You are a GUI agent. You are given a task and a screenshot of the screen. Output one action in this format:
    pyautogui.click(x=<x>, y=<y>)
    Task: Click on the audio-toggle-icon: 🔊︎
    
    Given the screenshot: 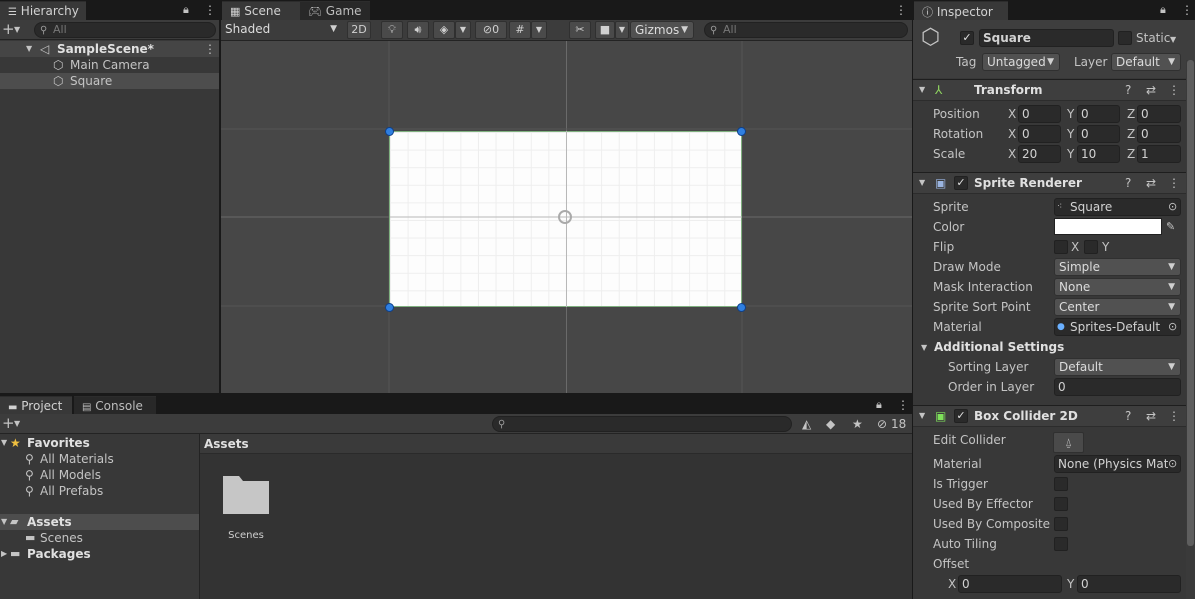 What is the action you would take?
    pyautogui.click(x=418, y=30)
    